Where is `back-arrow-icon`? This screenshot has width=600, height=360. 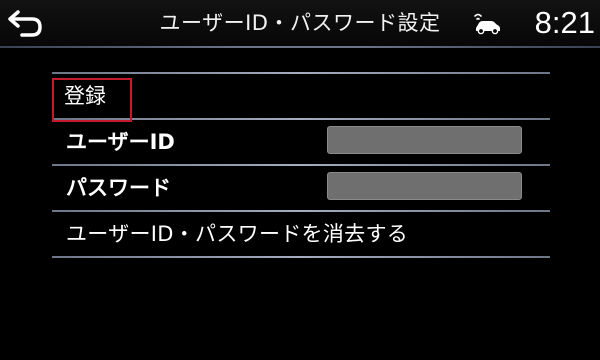 back-arrow-icon is located at coordinates (25, 23).